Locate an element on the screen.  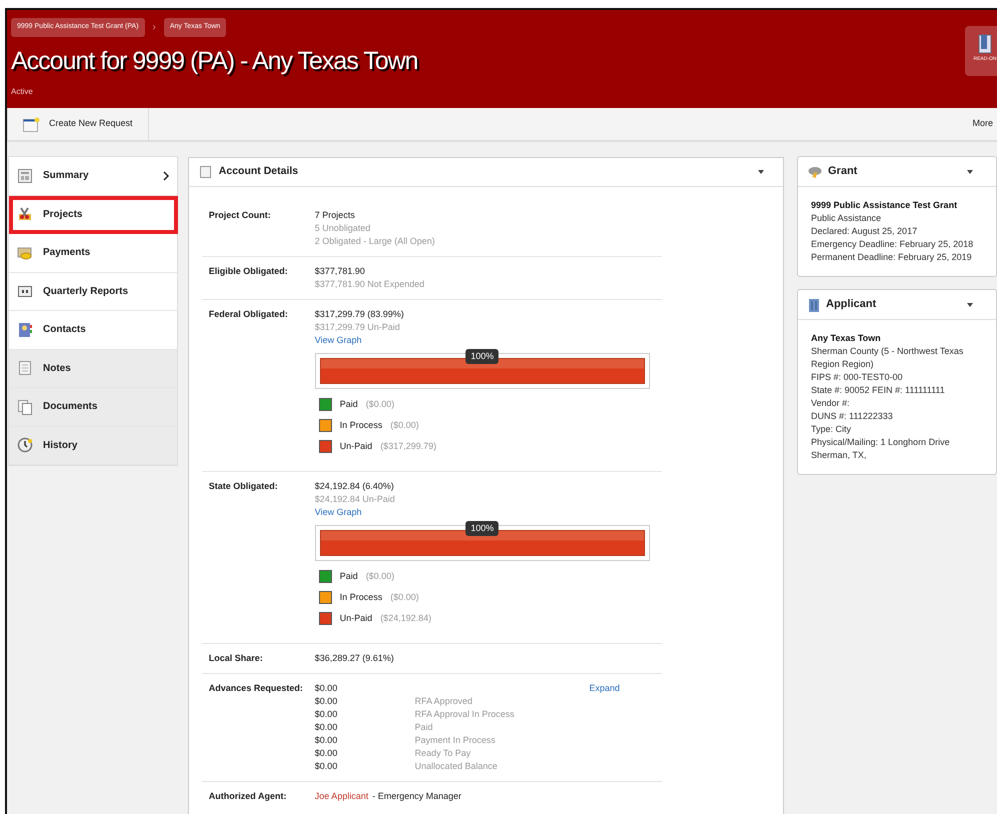
field-label: Project Count: is located at coordinates (240, 215).